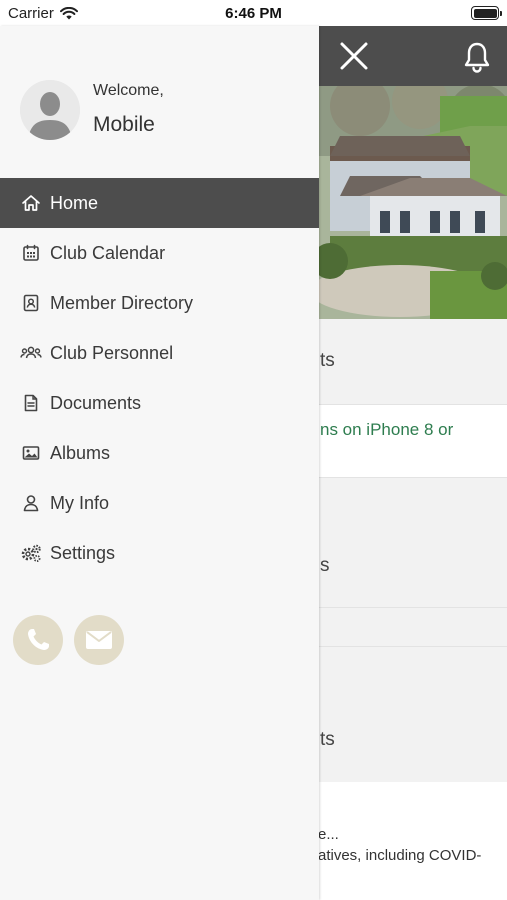  What do you see at coordinates (159, 203) in the screenshot?
I see `menu-item-home: Home` at bounding box center [159, 203].